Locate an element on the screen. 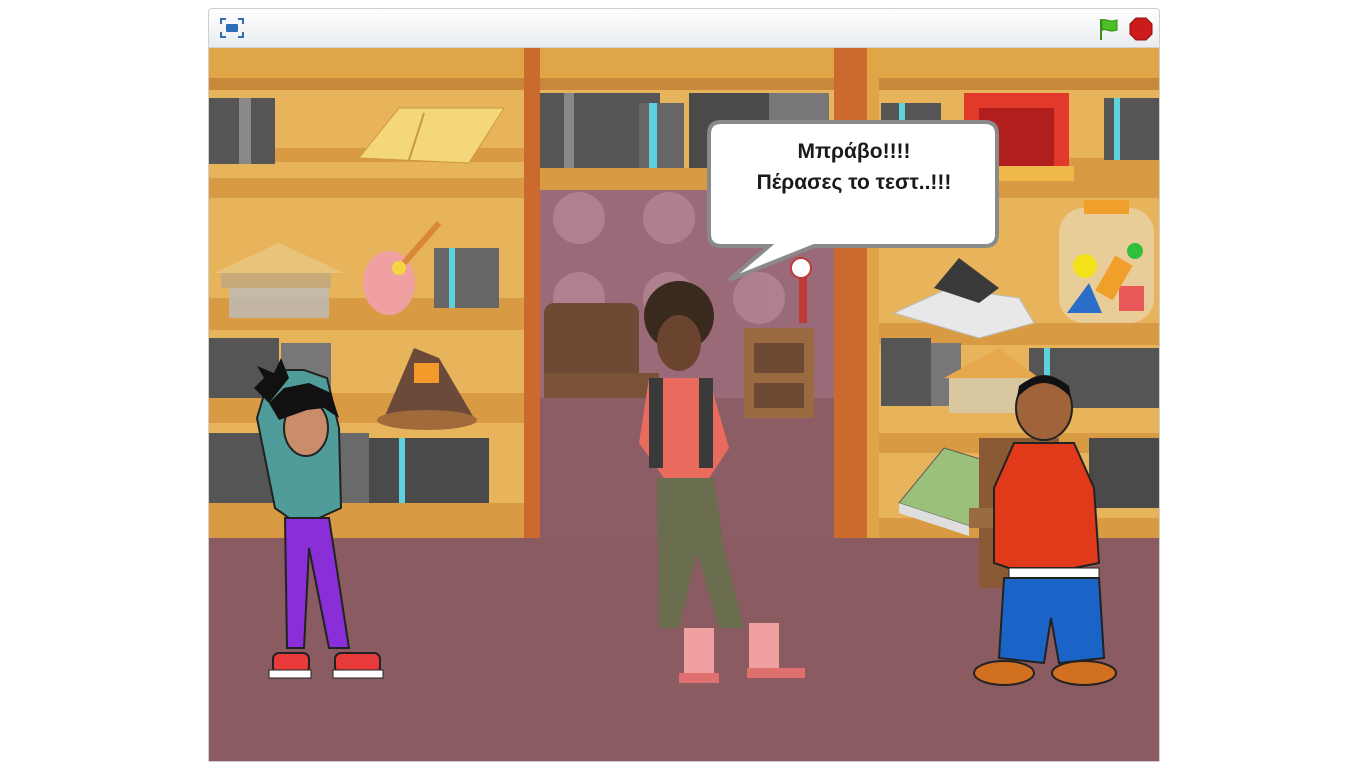  speech-bubble-line-2: Πέρασες το τεστ..!!! is located at coordinates (854, 182).